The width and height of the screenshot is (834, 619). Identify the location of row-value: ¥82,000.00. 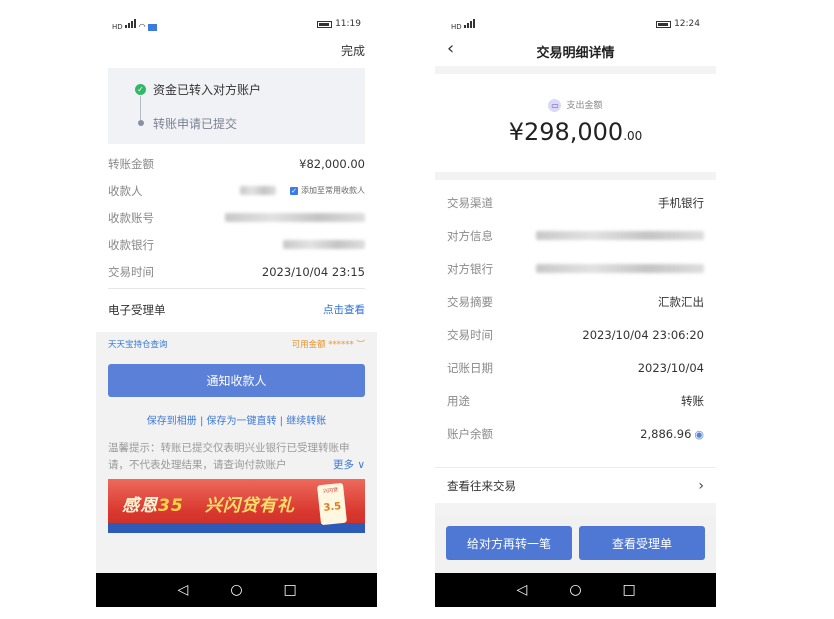
(332, 163).